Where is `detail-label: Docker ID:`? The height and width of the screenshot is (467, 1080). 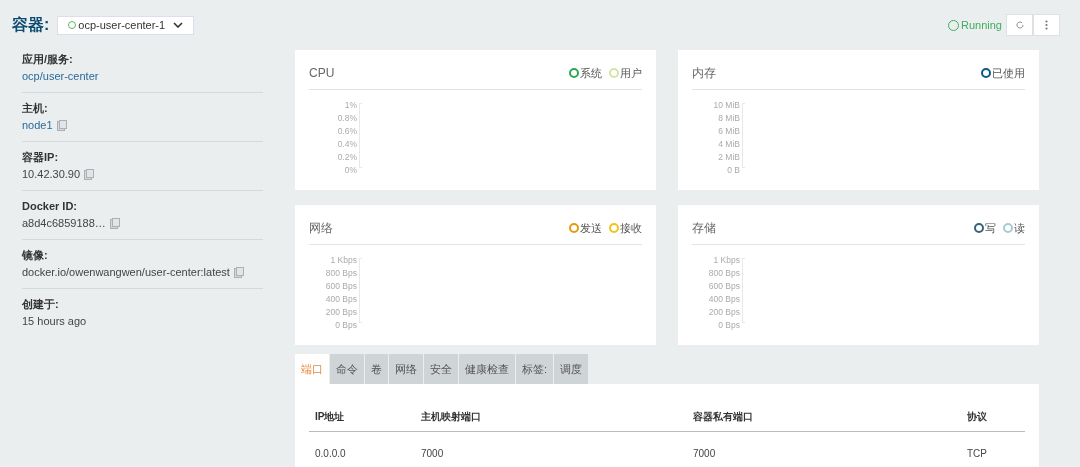
detail-label: Docker ID: is located at coordinates (50, 206).